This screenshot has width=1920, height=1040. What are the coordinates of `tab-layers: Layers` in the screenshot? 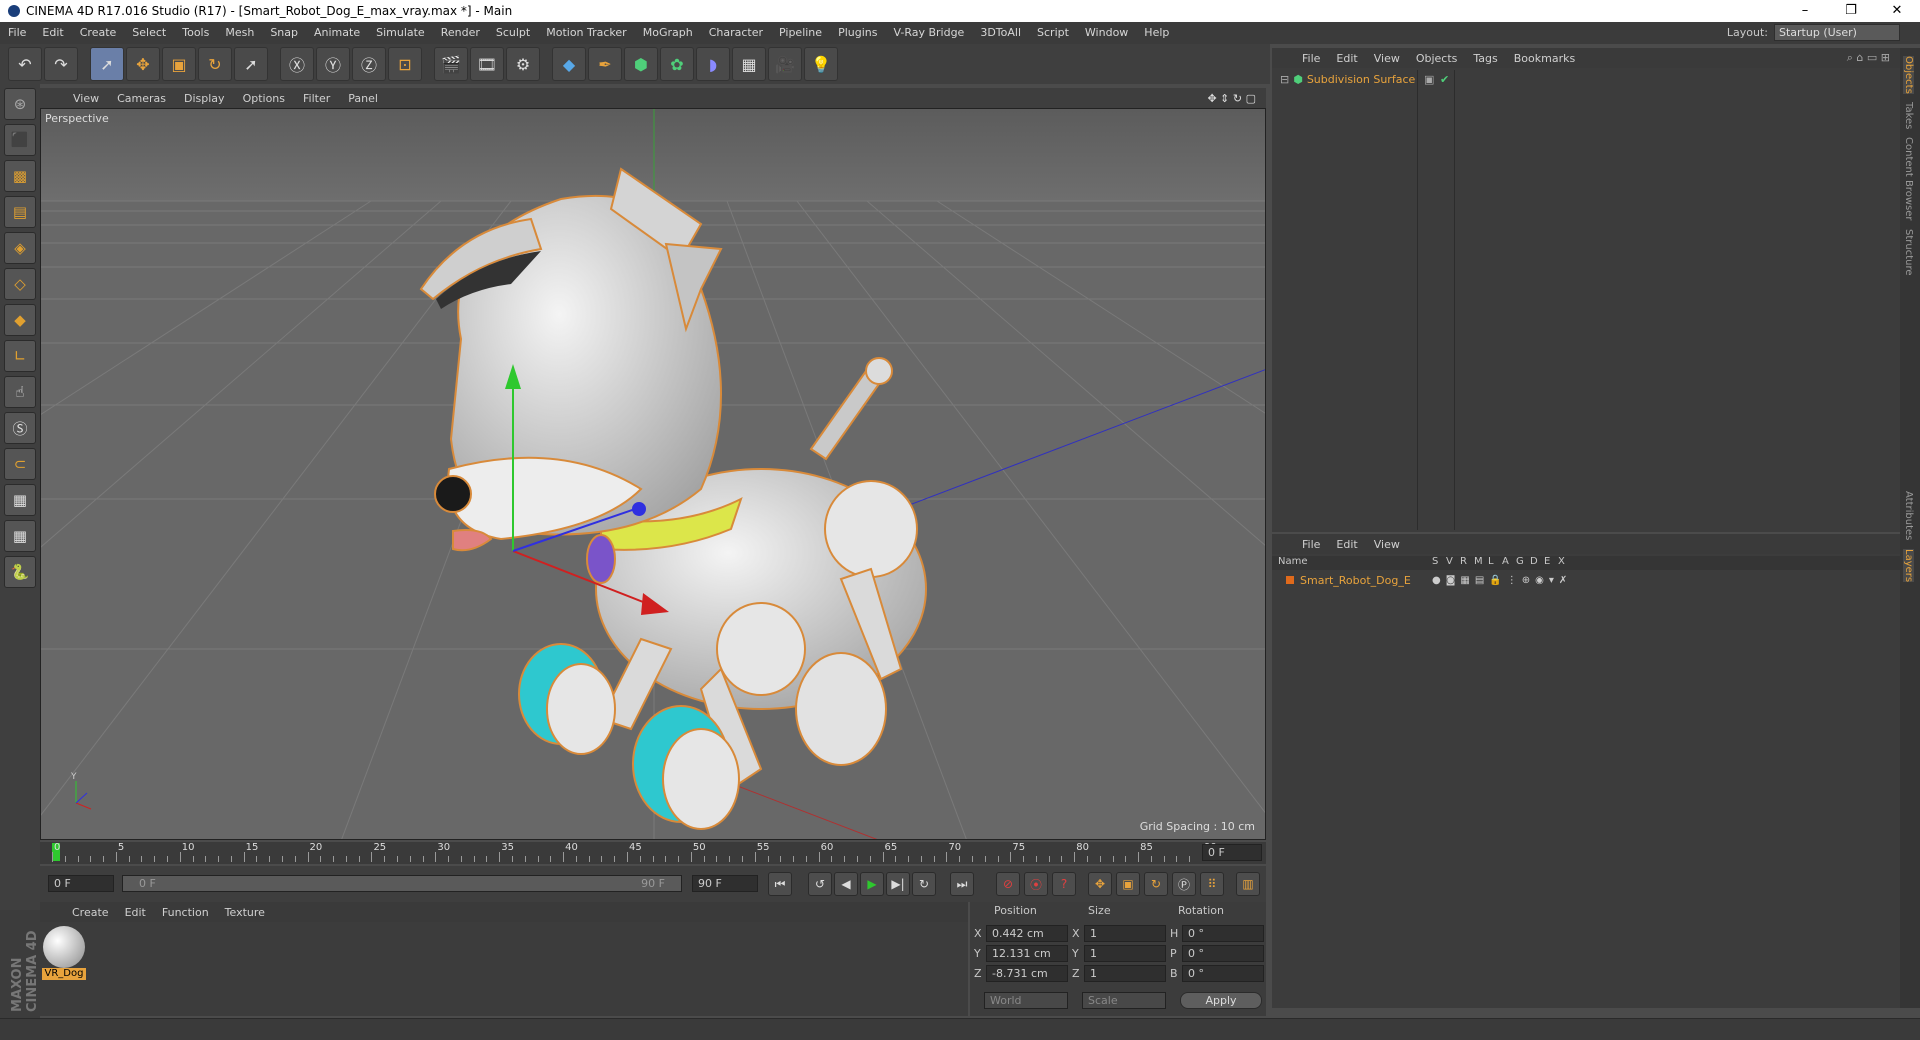 It's located at (1908, 565).